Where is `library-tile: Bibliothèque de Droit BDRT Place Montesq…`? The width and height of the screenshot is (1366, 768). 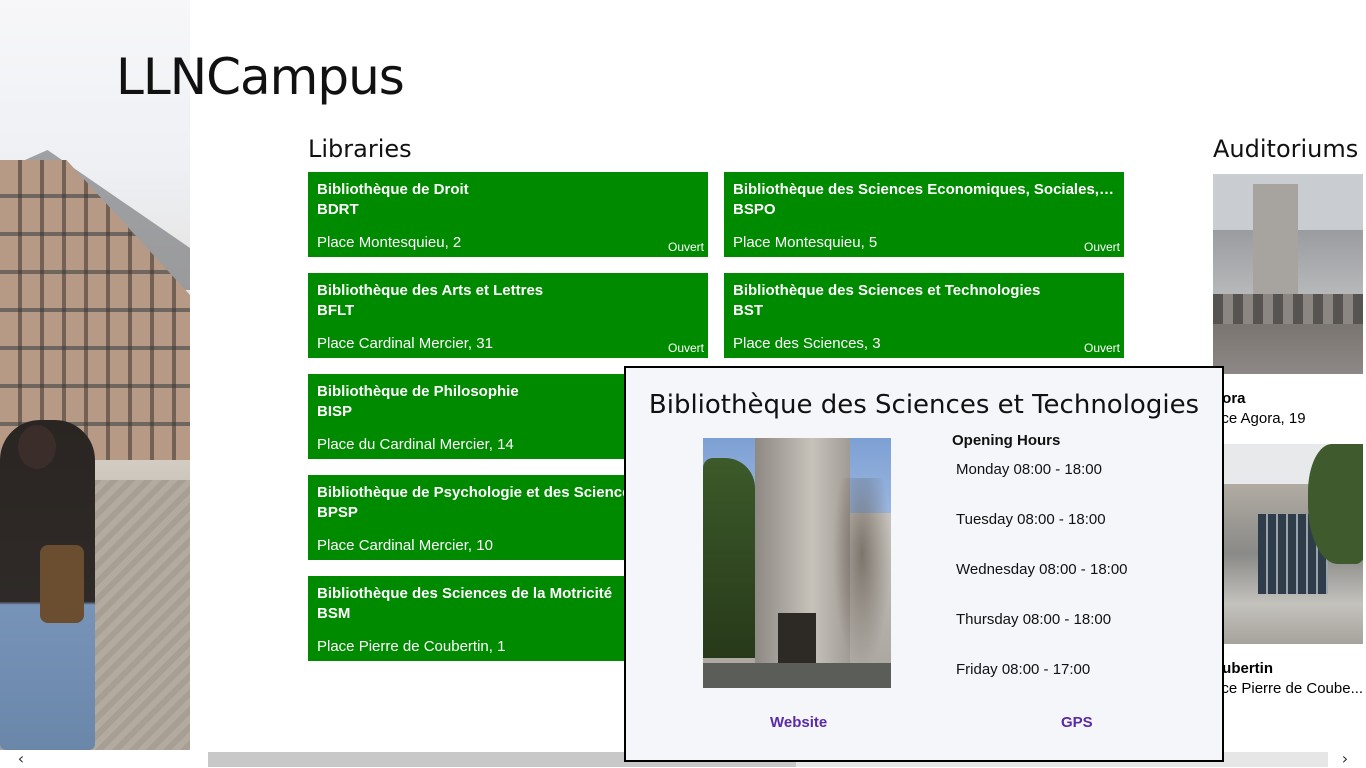 library-tile: Bibliothèque de Droit BDRT Place Montesq… is located at coordinates (508, 214).